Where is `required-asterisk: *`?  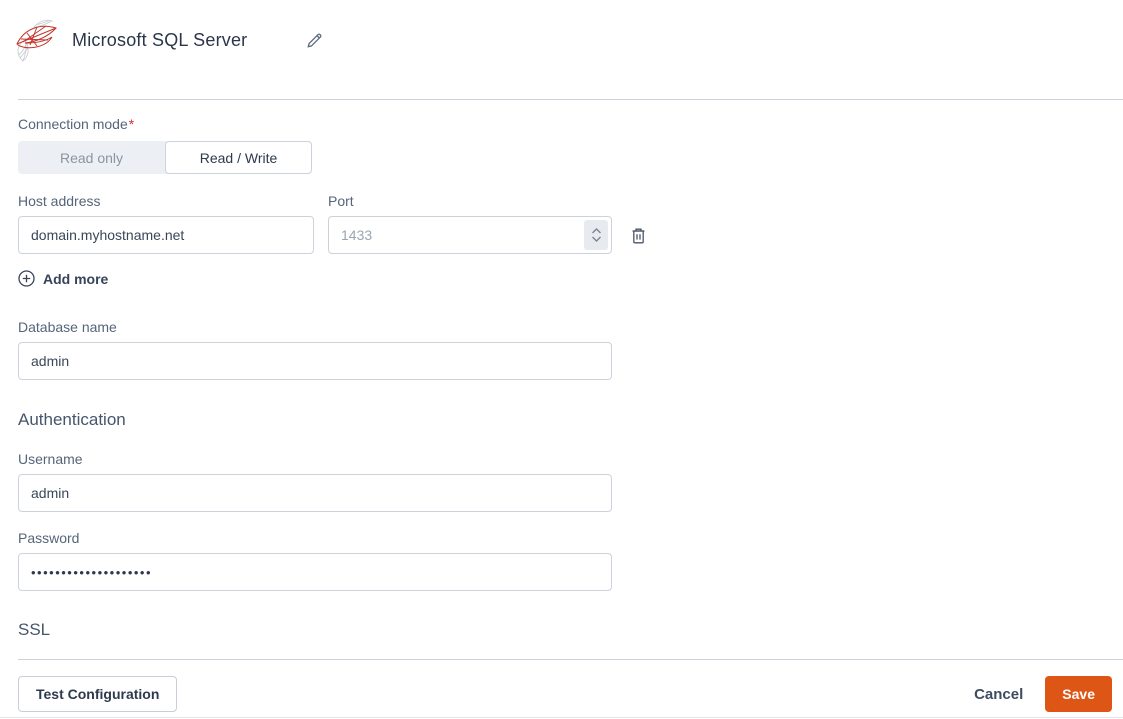
required-asterisk: * is located at coordinates (131, 124).